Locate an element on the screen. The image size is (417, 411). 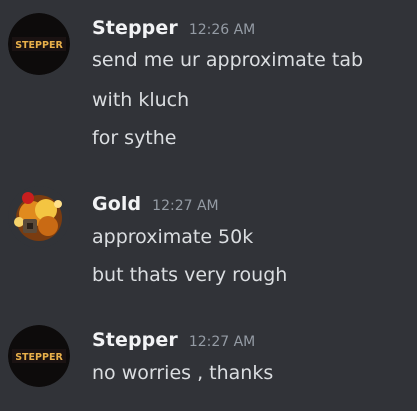
message-text: send me ur approximate tab is located at coordinates (228, 60).